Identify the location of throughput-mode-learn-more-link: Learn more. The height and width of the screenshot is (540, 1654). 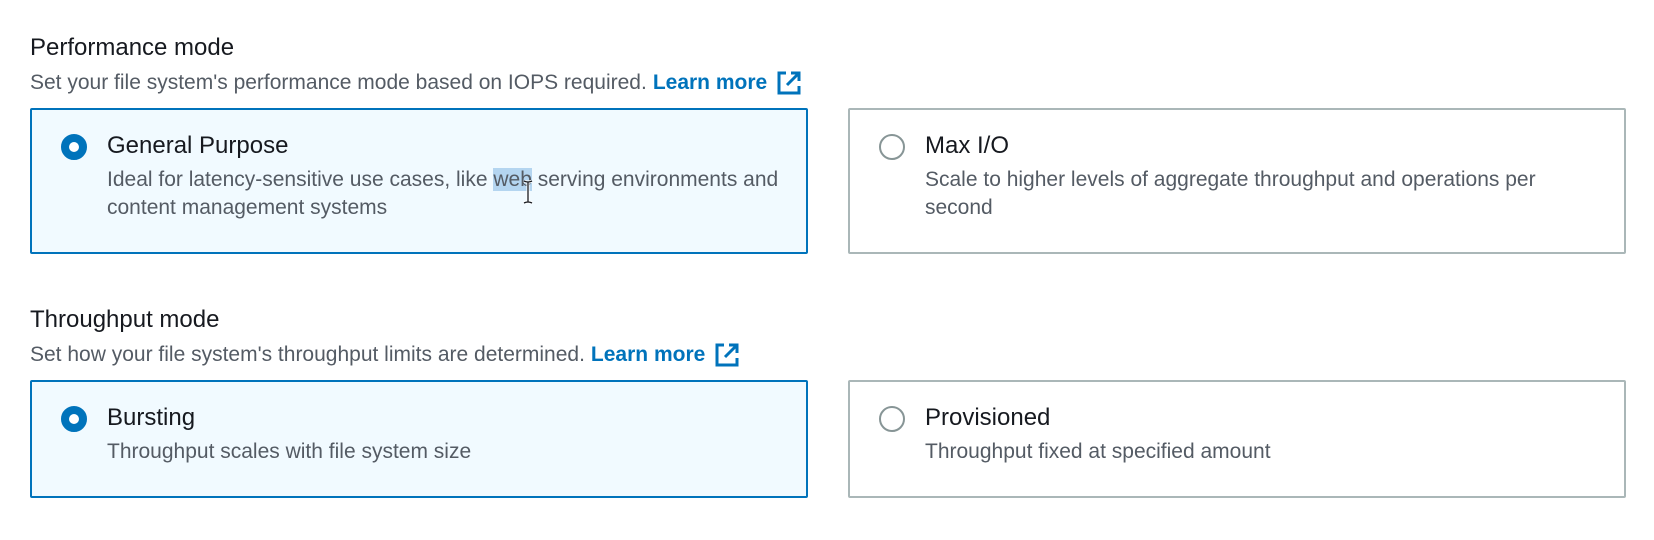
(666, 355).